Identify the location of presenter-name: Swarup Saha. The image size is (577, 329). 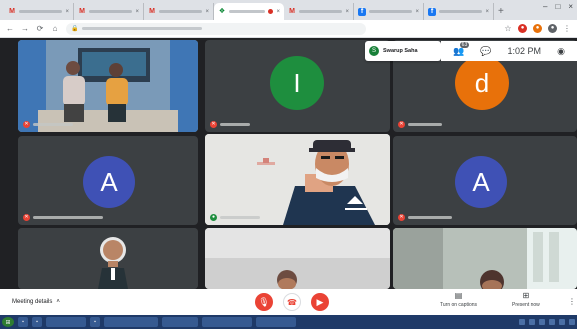
(400, 51).